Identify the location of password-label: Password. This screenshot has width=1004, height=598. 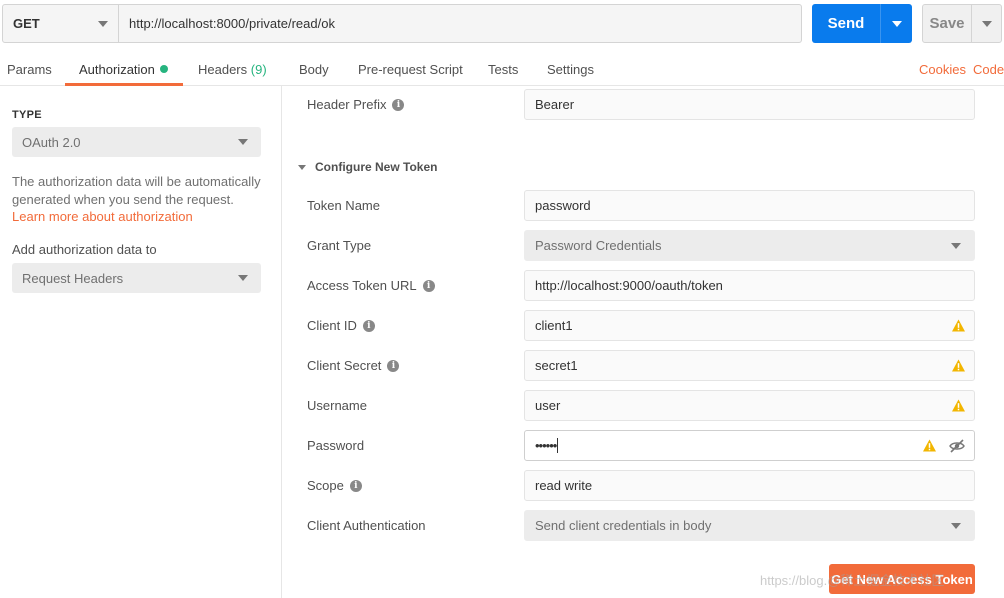
(335, 445).